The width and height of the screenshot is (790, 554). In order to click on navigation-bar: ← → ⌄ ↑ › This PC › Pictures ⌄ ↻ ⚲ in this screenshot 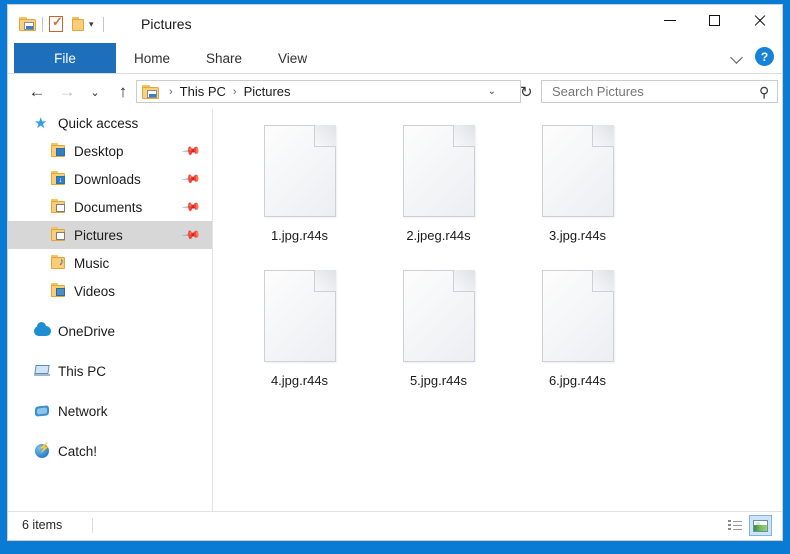, I will do `click(395, 91)`.